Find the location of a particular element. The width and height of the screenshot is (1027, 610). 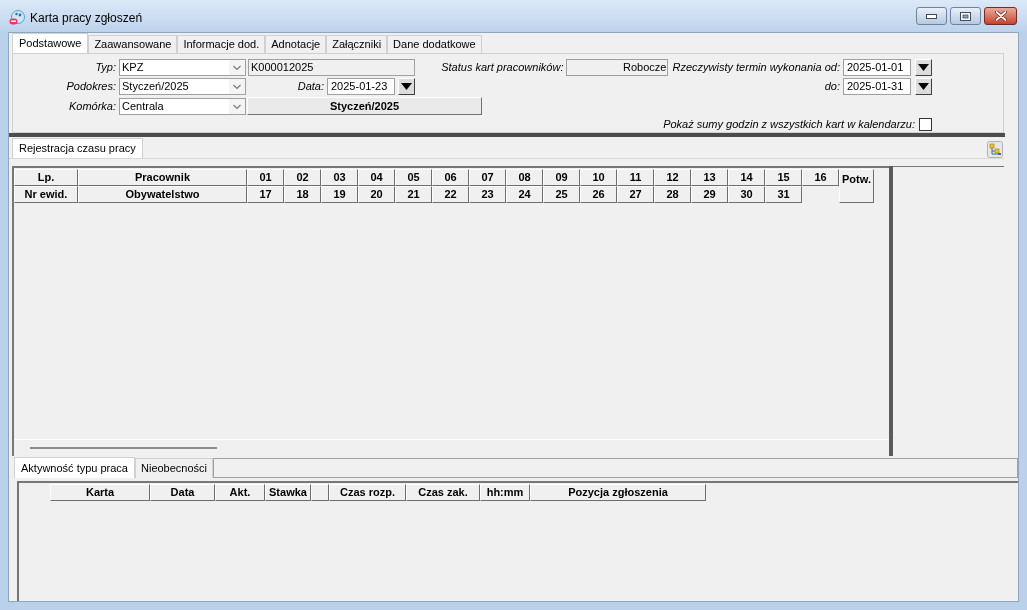

tab: Dane dodatkowe is located at coordinates (434, 44).